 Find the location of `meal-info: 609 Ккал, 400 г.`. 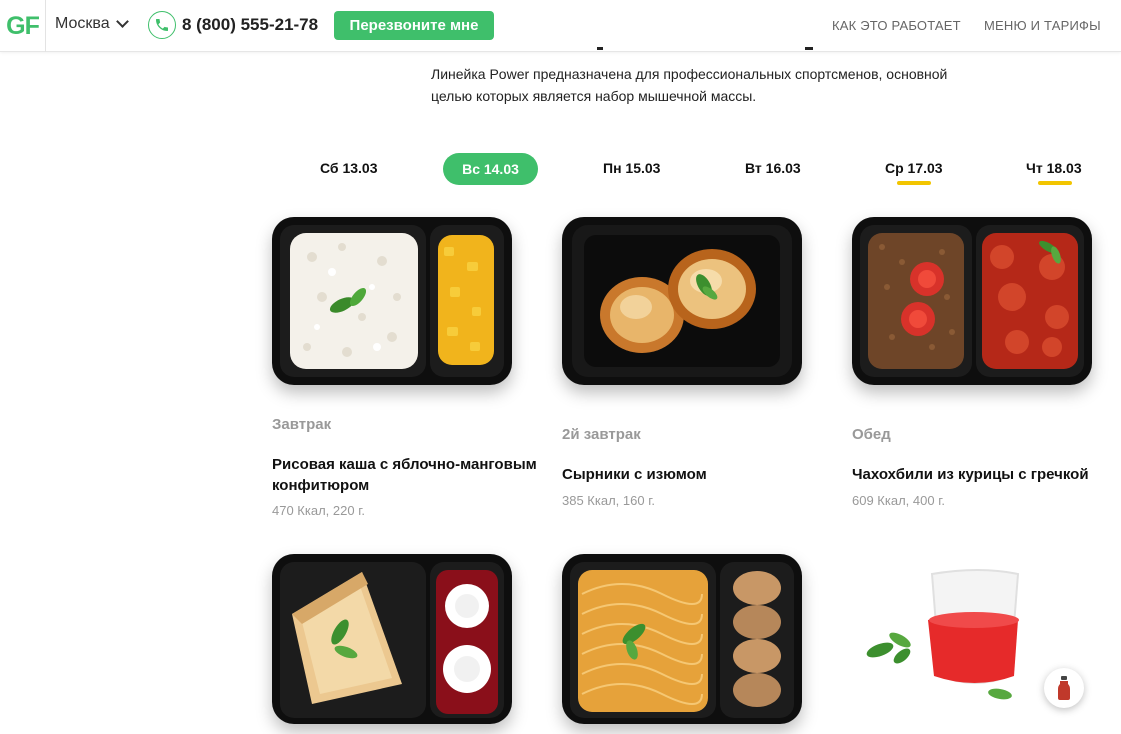

meal-info: 609 Ккал, 400 г. is located at coordinates (898, 500).